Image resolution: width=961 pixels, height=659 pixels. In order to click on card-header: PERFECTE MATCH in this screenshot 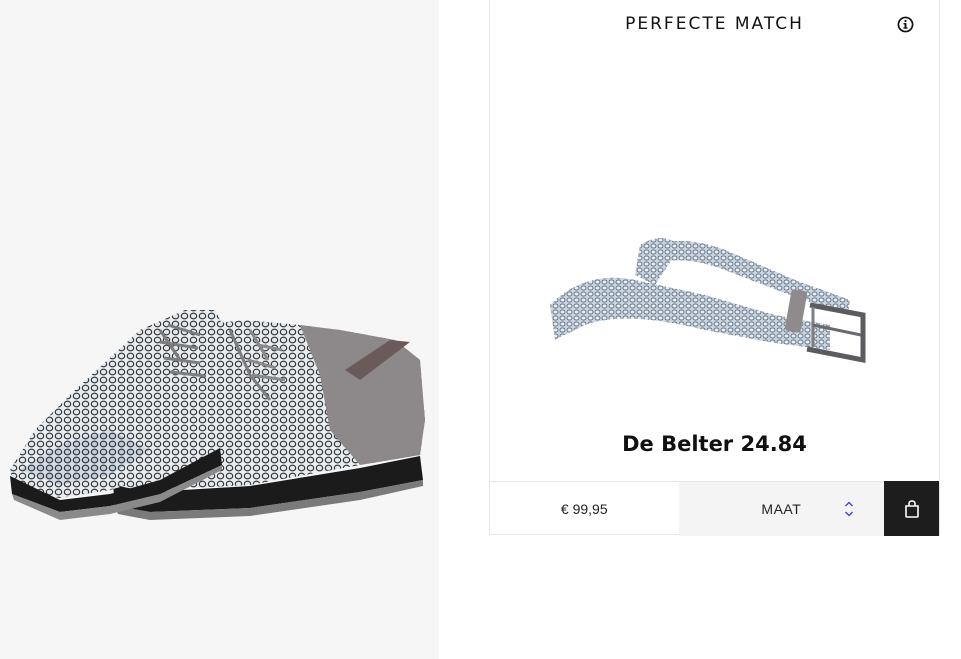, I will do `click(714, 25)`.